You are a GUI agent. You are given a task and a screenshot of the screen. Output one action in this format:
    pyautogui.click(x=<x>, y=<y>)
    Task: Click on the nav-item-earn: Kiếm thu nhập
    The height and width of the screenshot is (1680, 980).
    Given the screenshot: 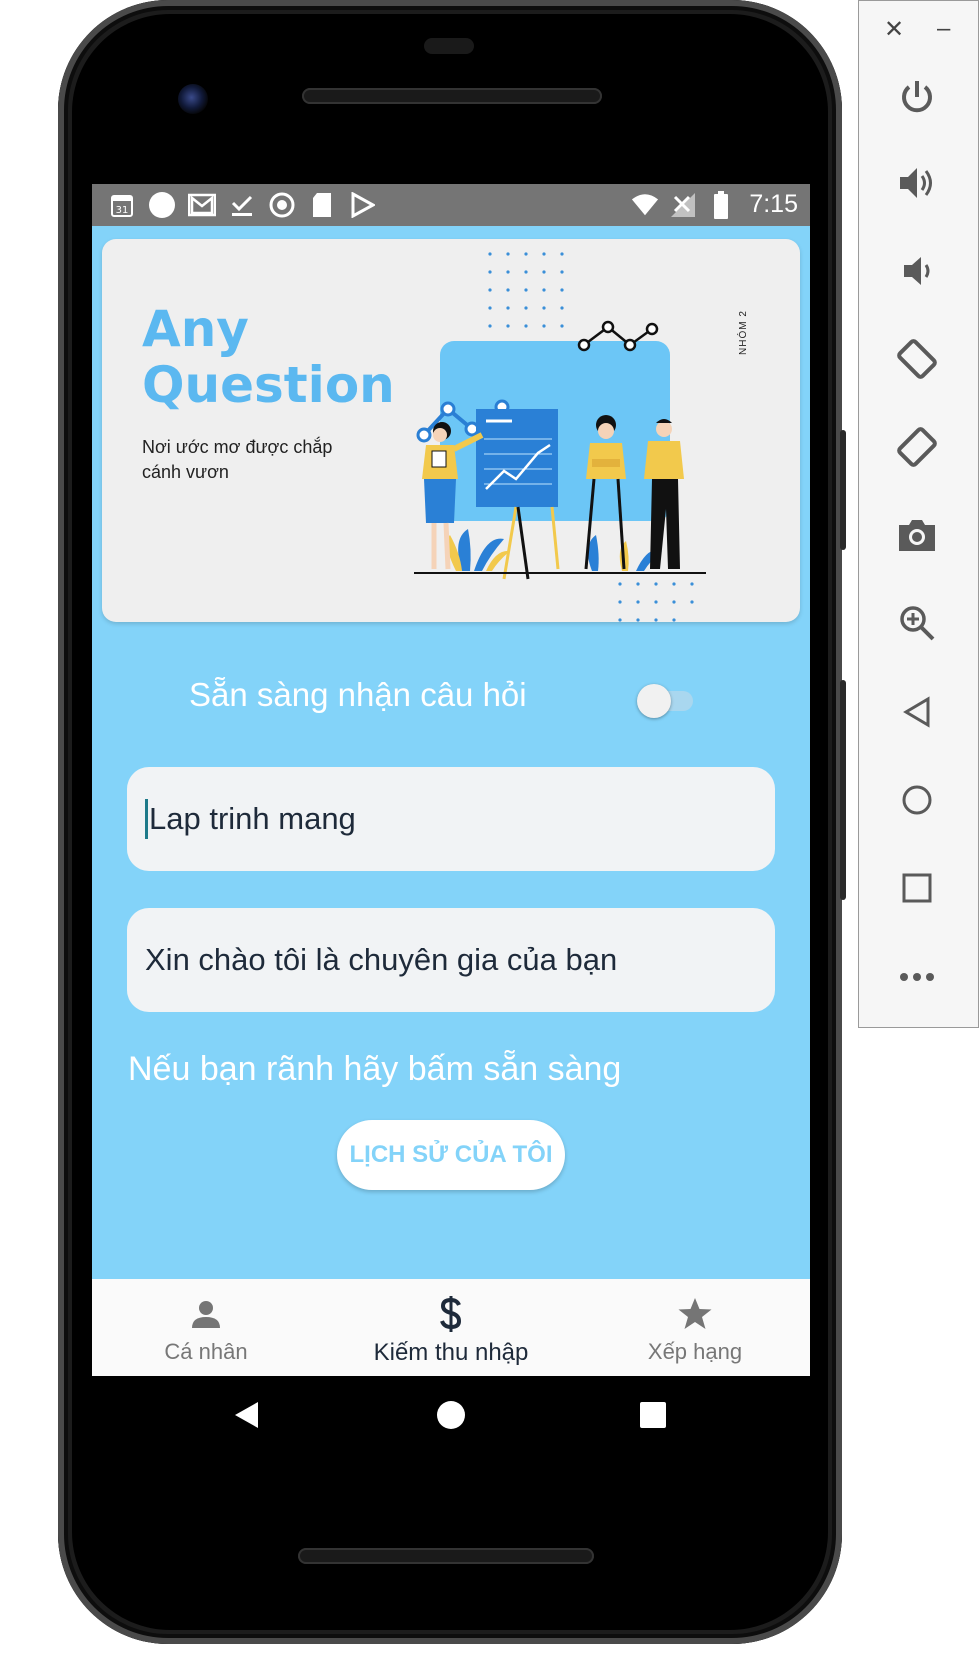 What is the action you would take?
    pyautogui.click(x=451, y=1327)
    